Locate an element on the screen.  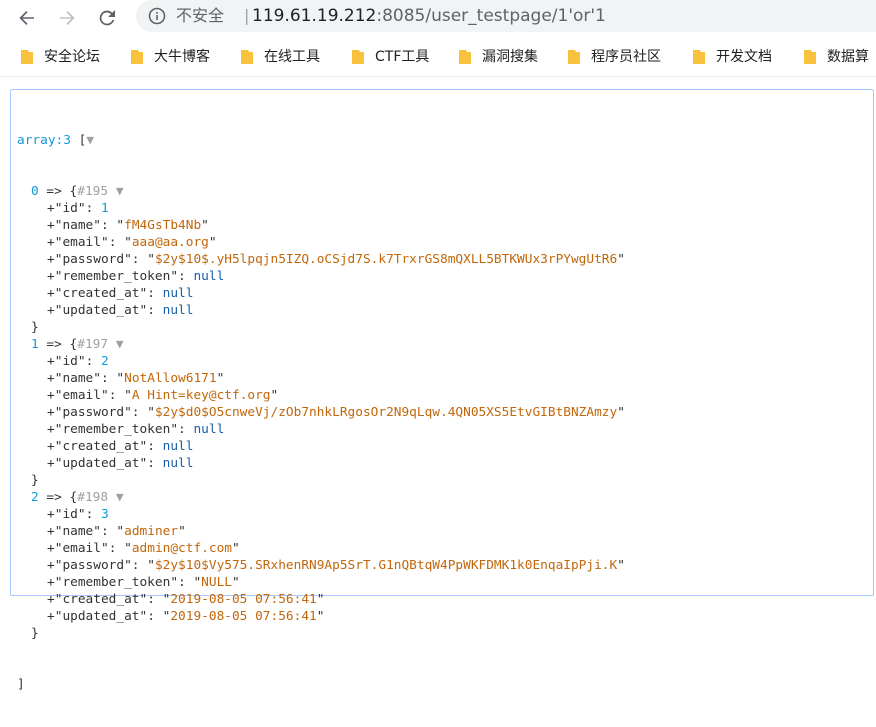
dump-header-line: array:3 [▼ is located at coordinates (321, 140).